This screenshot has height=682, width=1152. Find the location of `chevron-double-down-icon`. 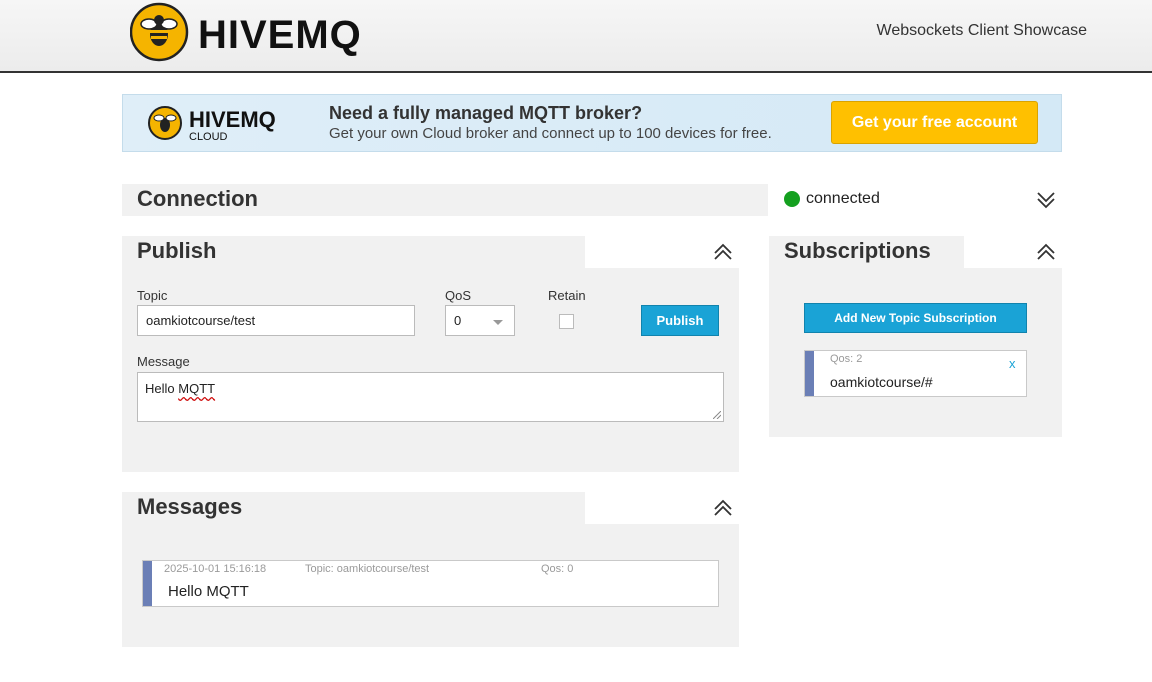

chevron-double-down-icon is located at coordinates (1046, 200).